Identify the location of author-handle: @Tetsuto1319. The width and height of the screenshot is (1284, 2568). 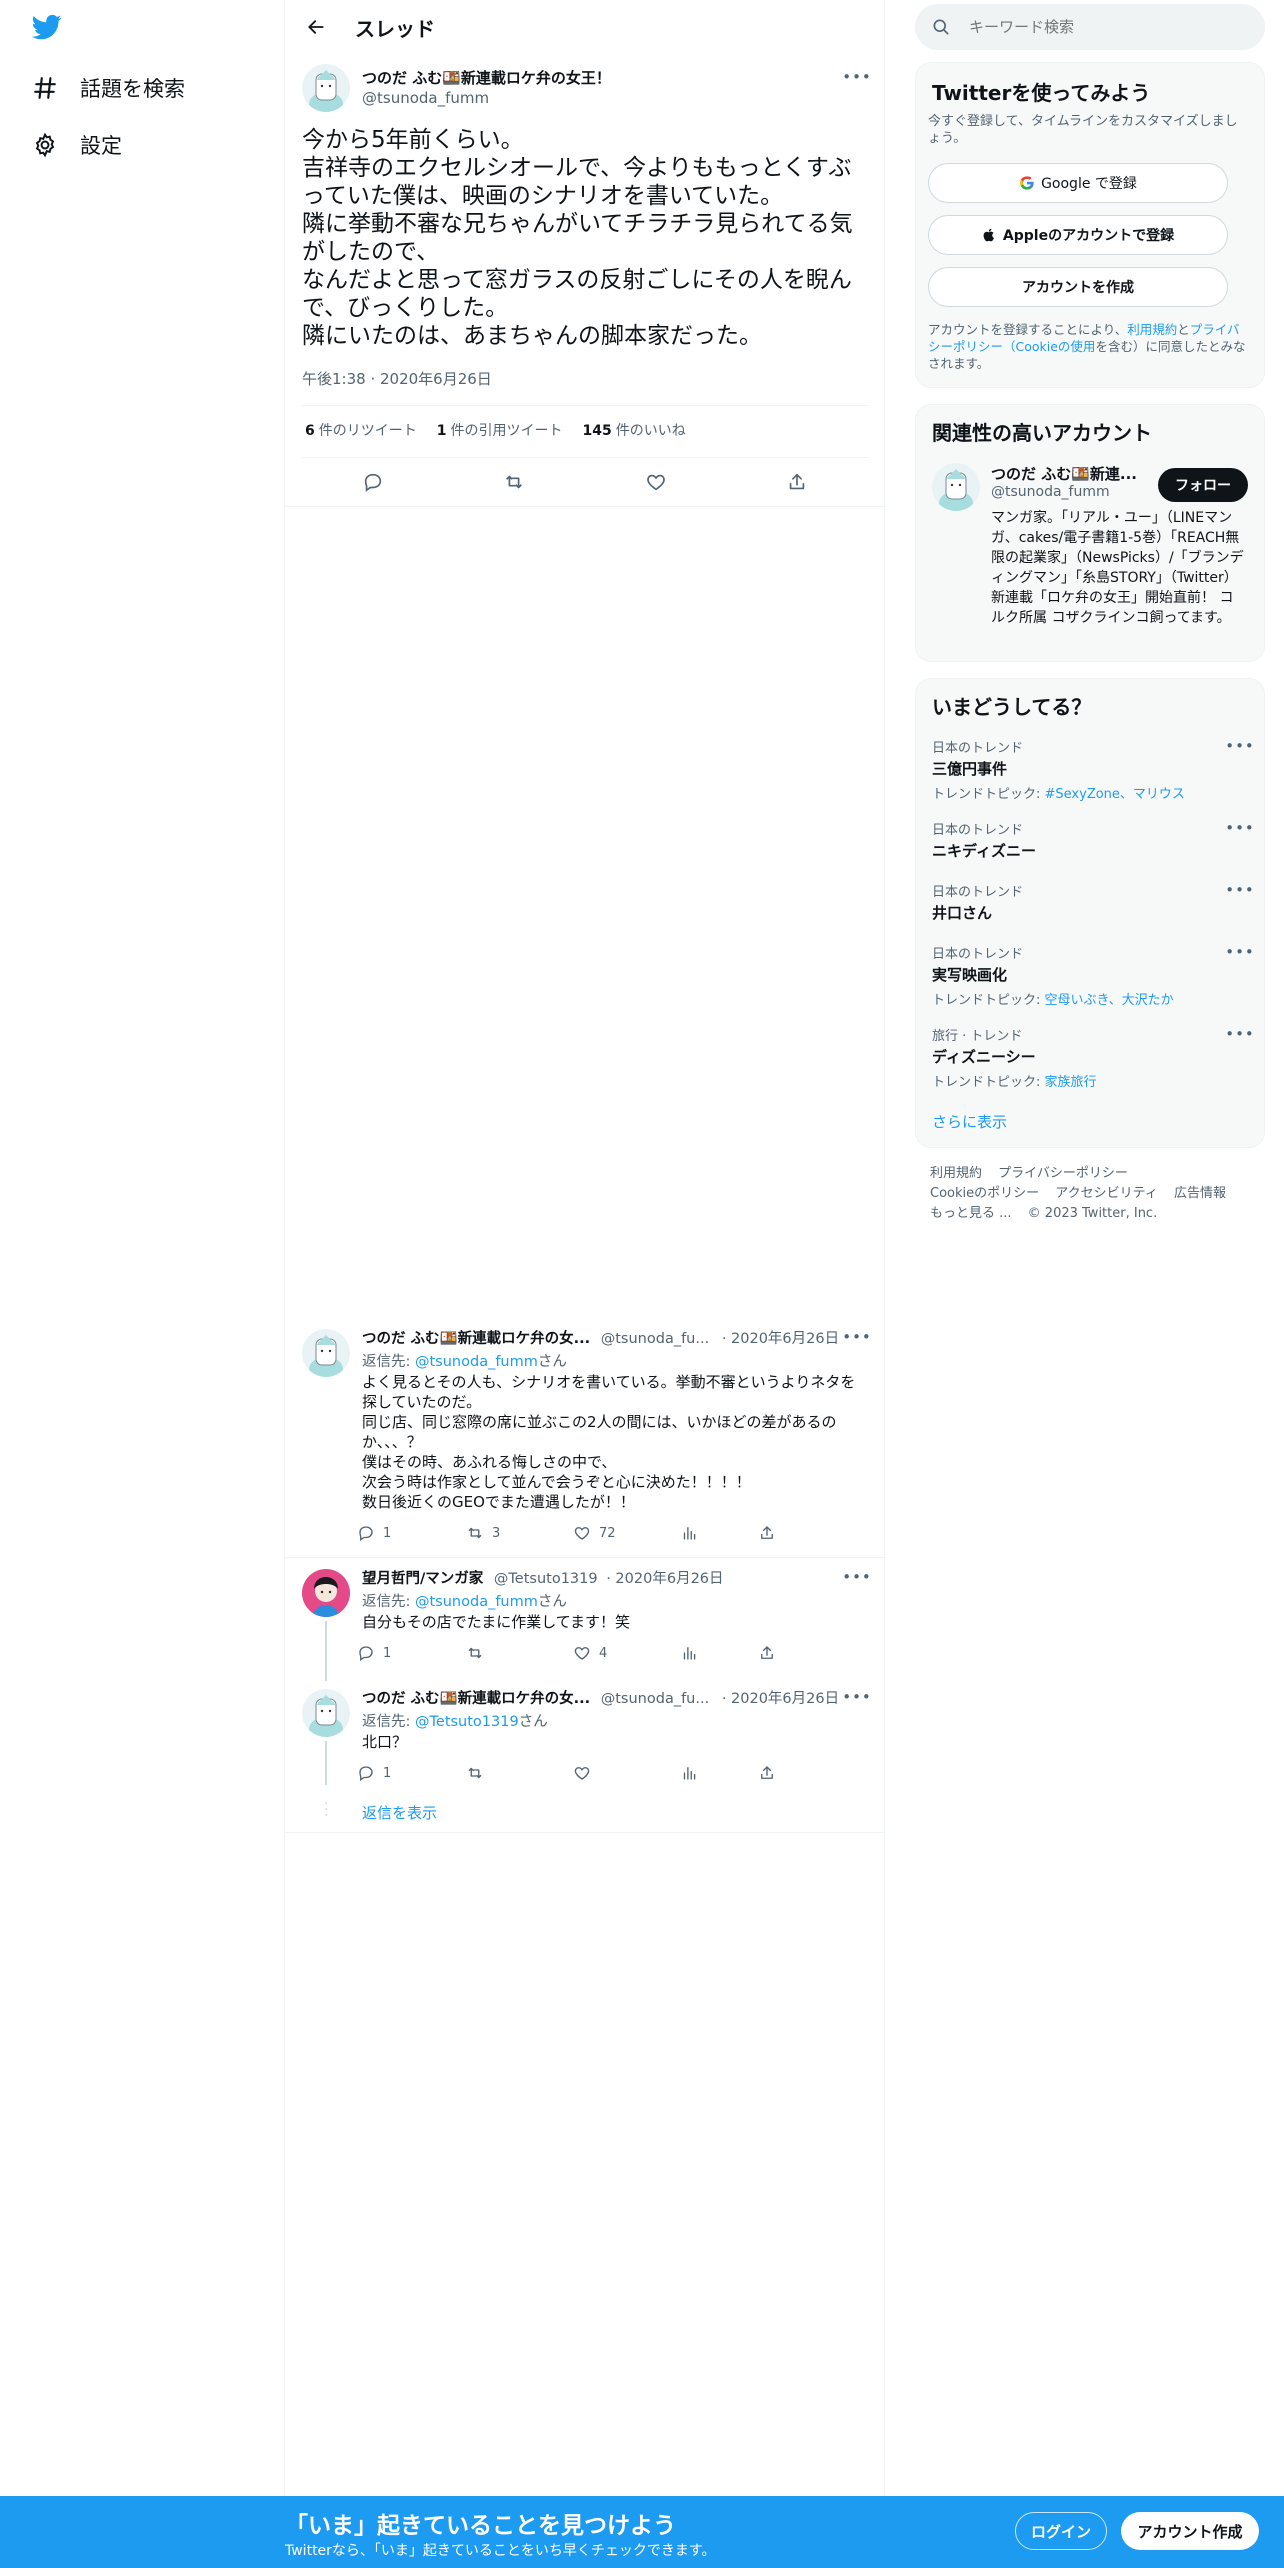
(546, 1579).